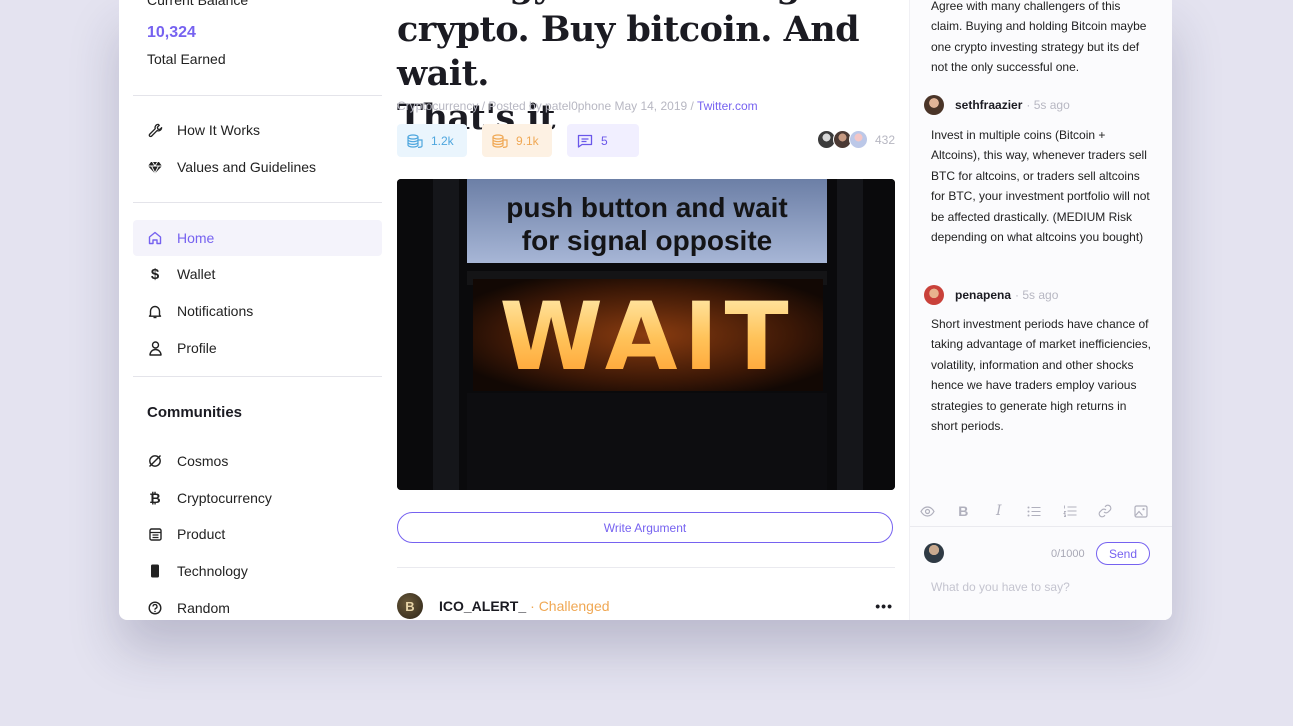 The image size is (1293, 726). I want to click on sidebar-item-profile: Profile, so click(257, 348).